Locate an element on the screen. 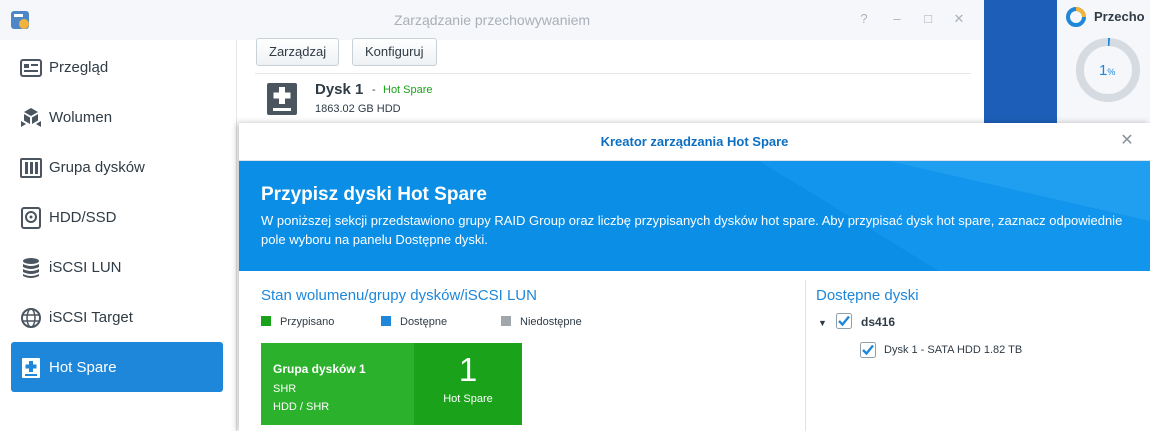  disk-checkbox is located at coordinates (868, 350).